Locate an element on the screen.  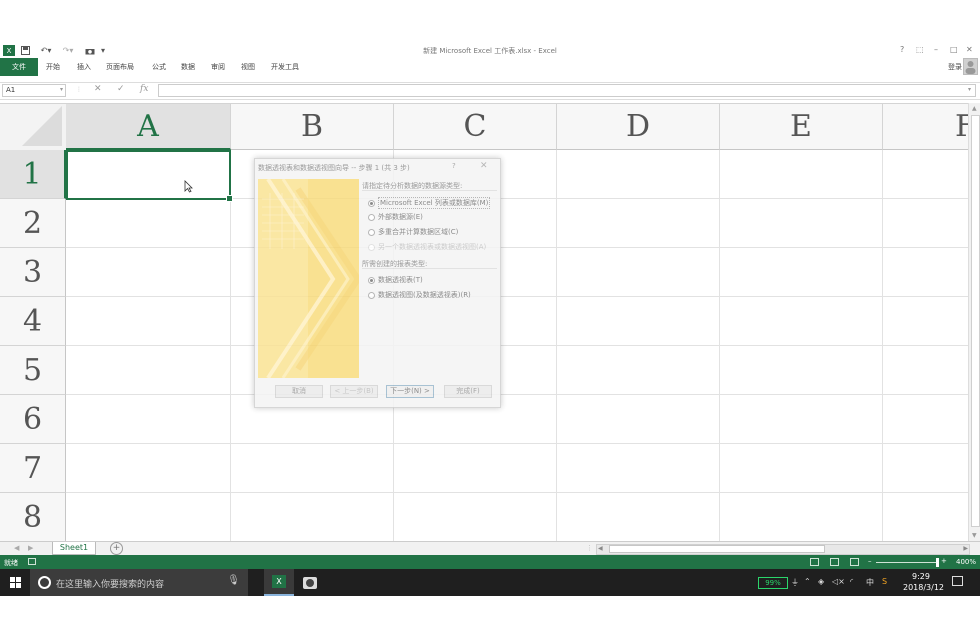
normal-view-icon is located at coordinates (814, 562).